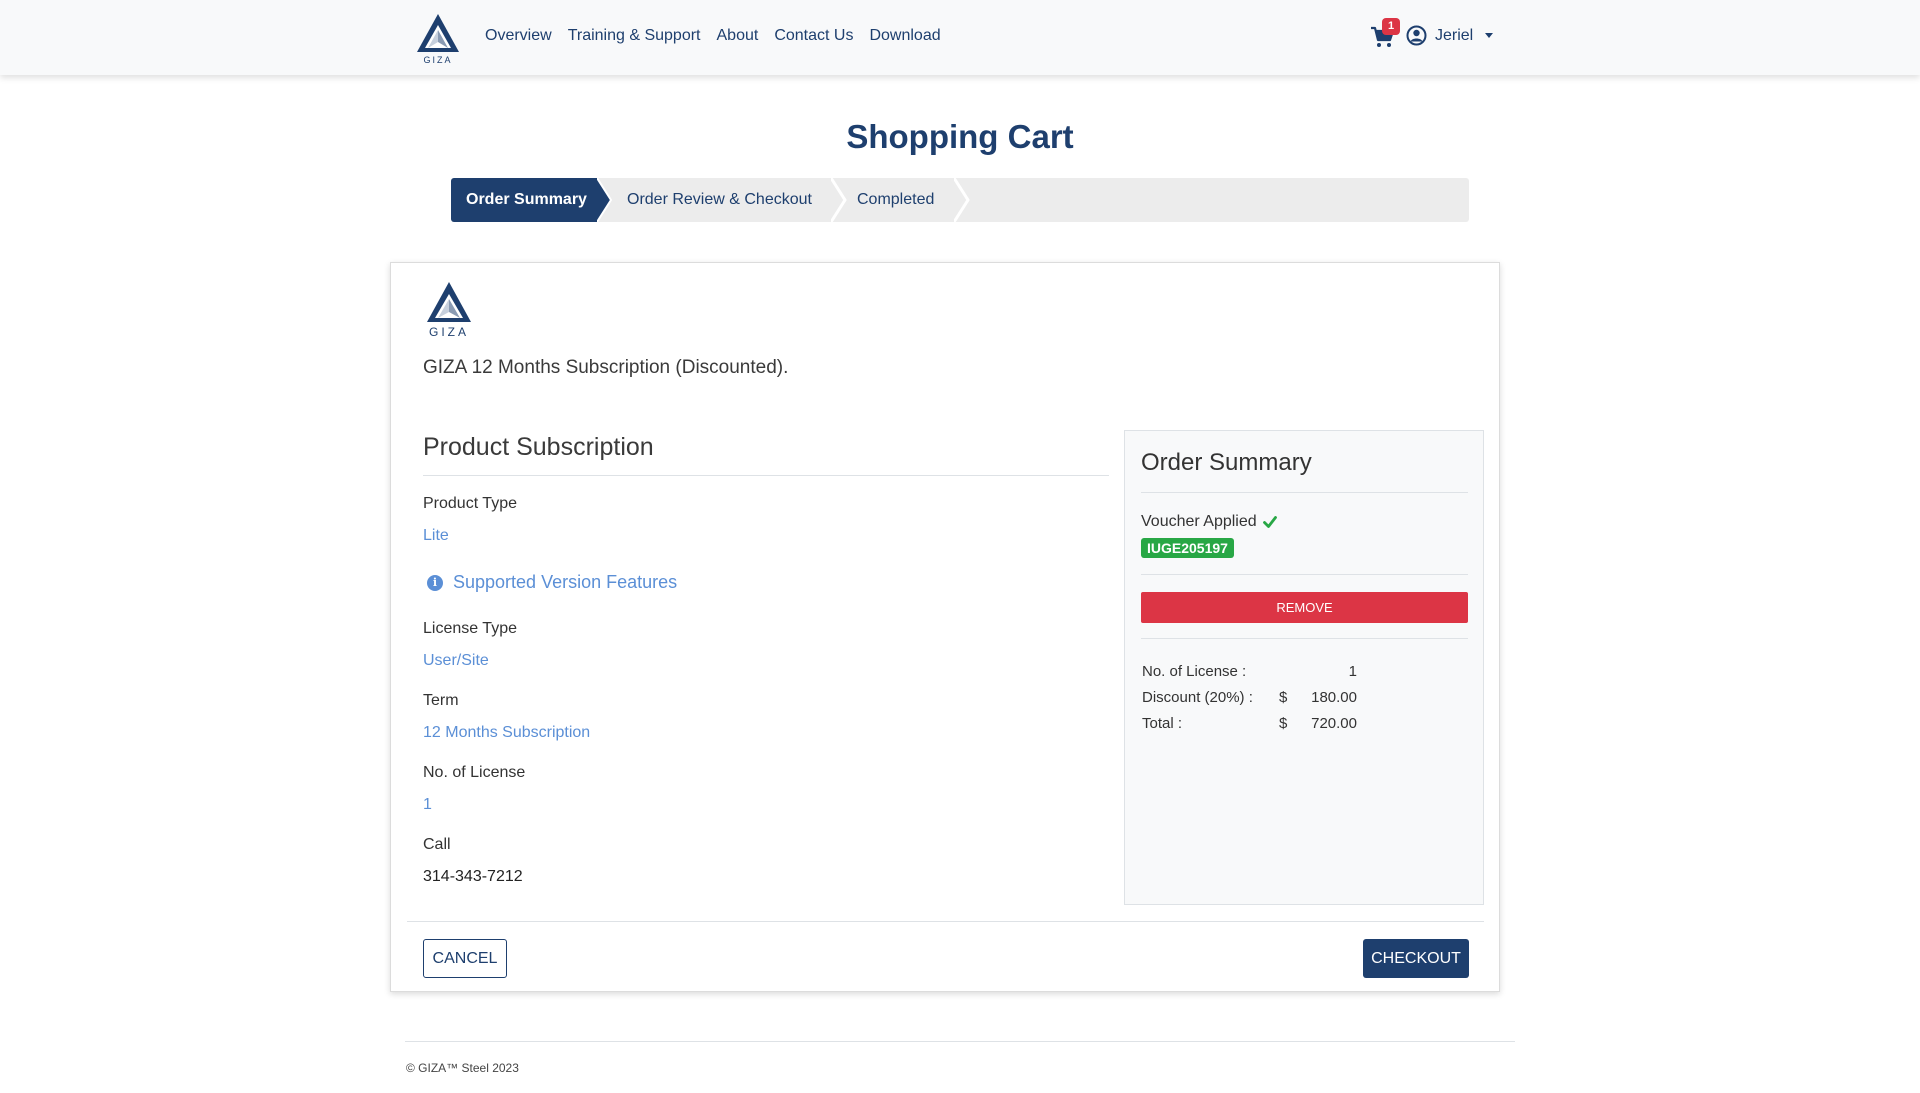 Image resolution: width=1920 pixels, height=1093 pixels. I want to click on table-row: Discount (20%) : $ 180.00, so click(1249, 697).